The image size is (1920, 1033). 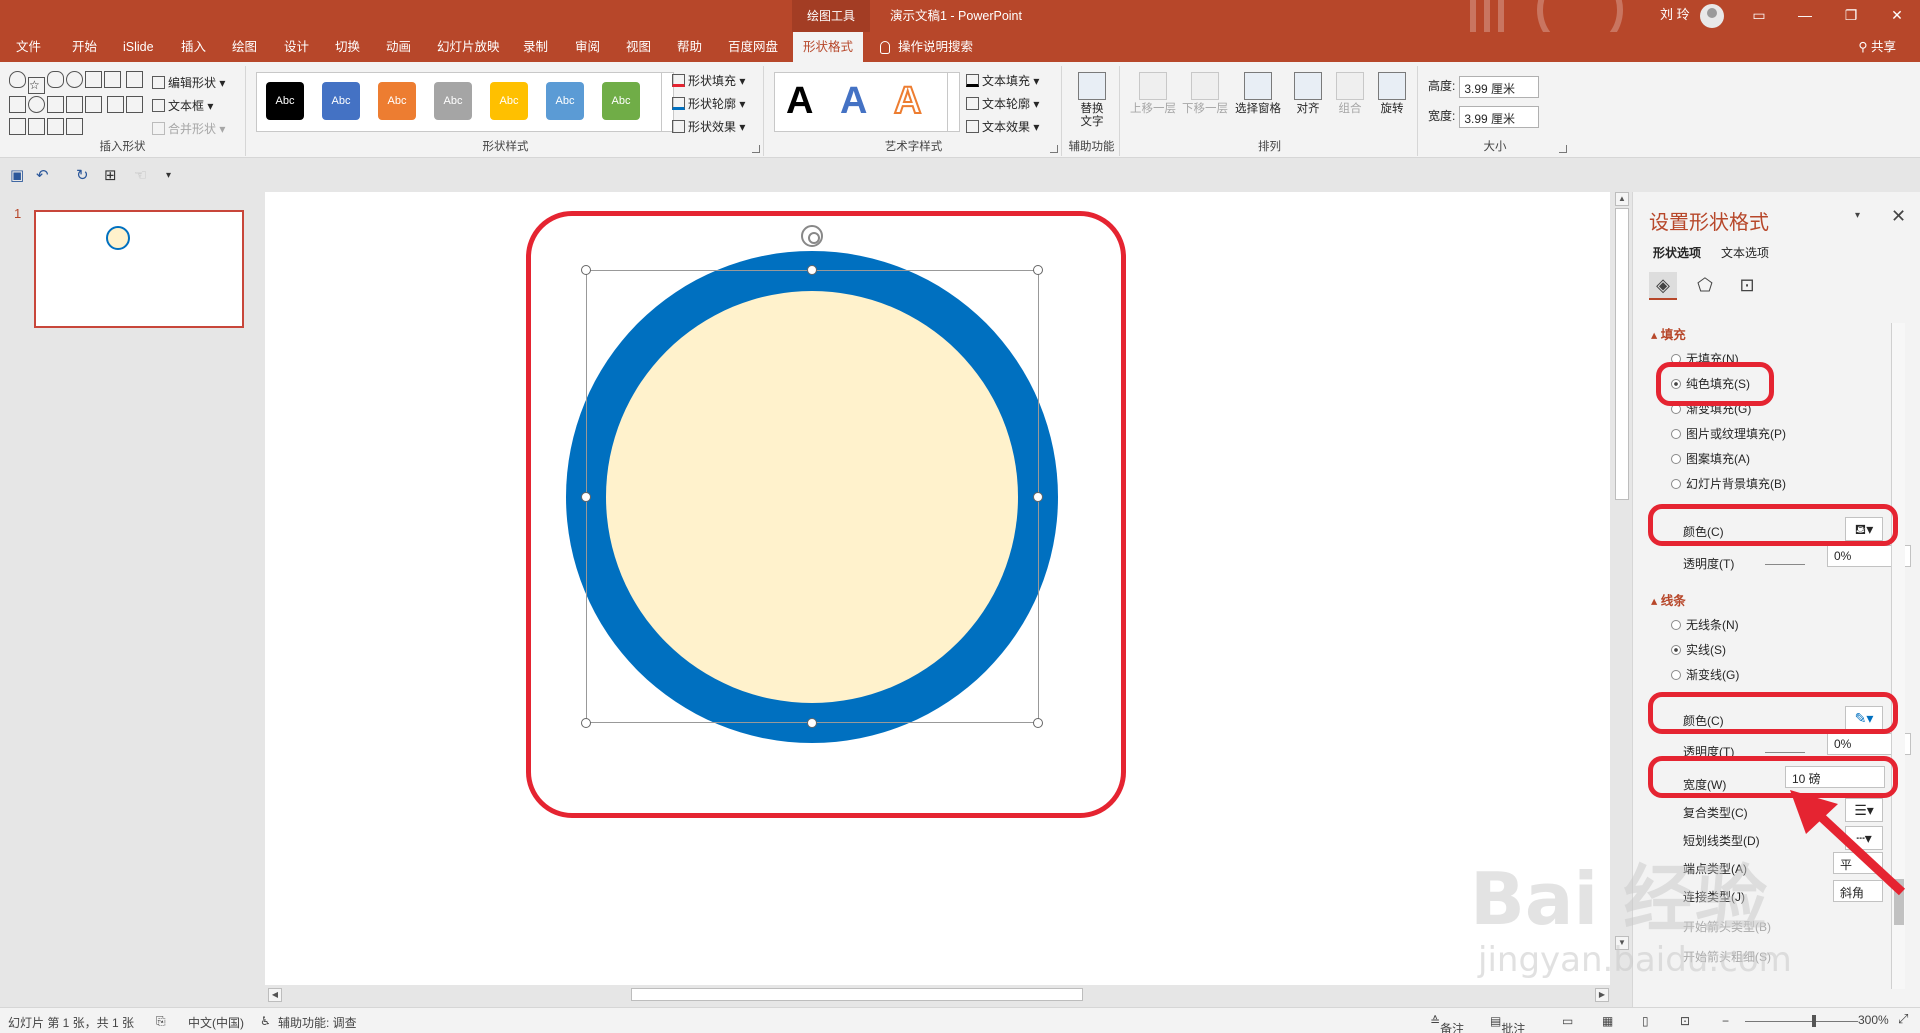 I want to click on tab-review: 审阅, so click(x=587, y=47).